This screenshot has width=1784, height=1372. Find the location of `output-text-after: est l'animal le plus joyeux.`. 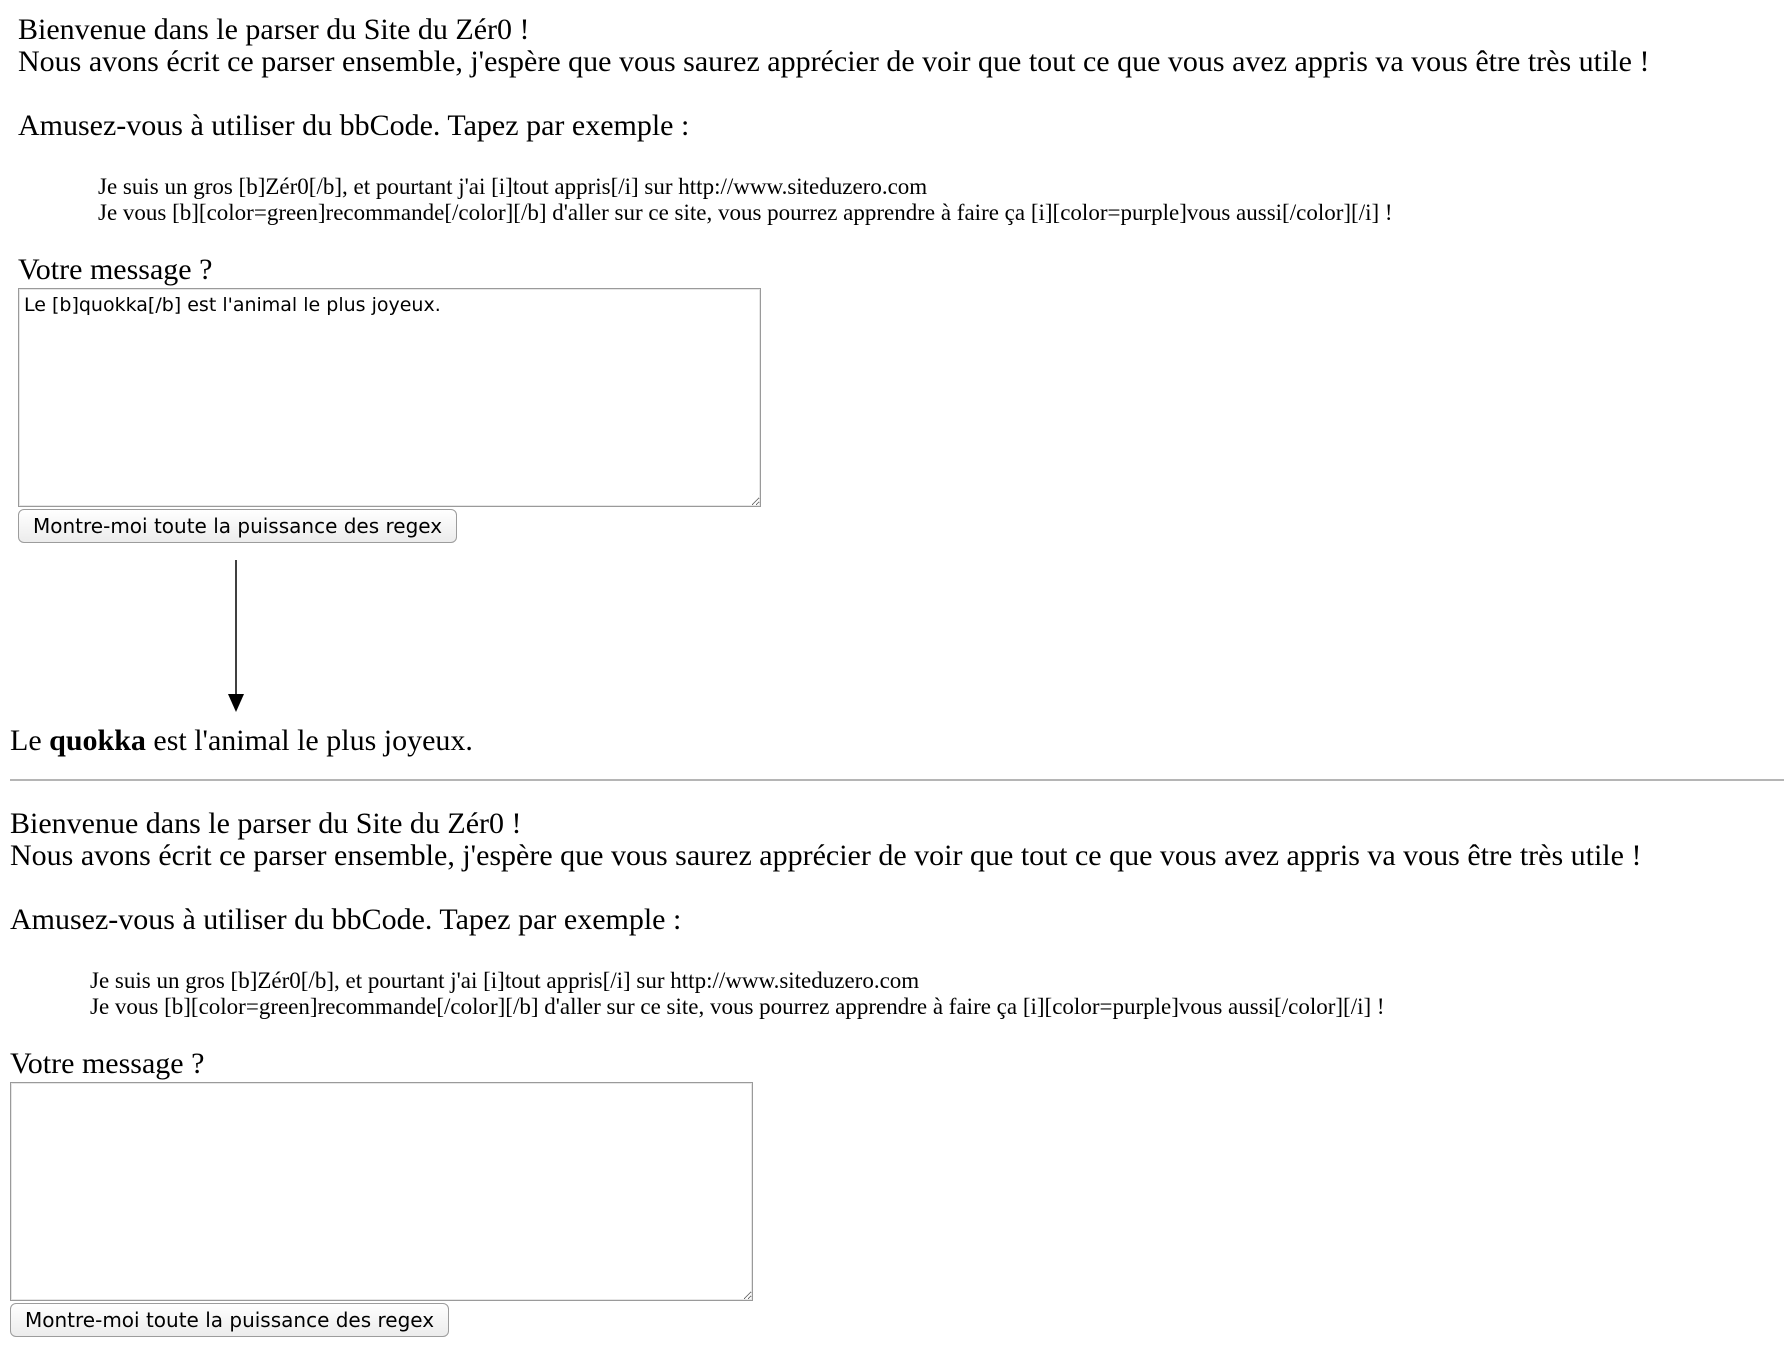

output-text-after: est l'animal le plus joyeux. is located at coordinates (309, 740).